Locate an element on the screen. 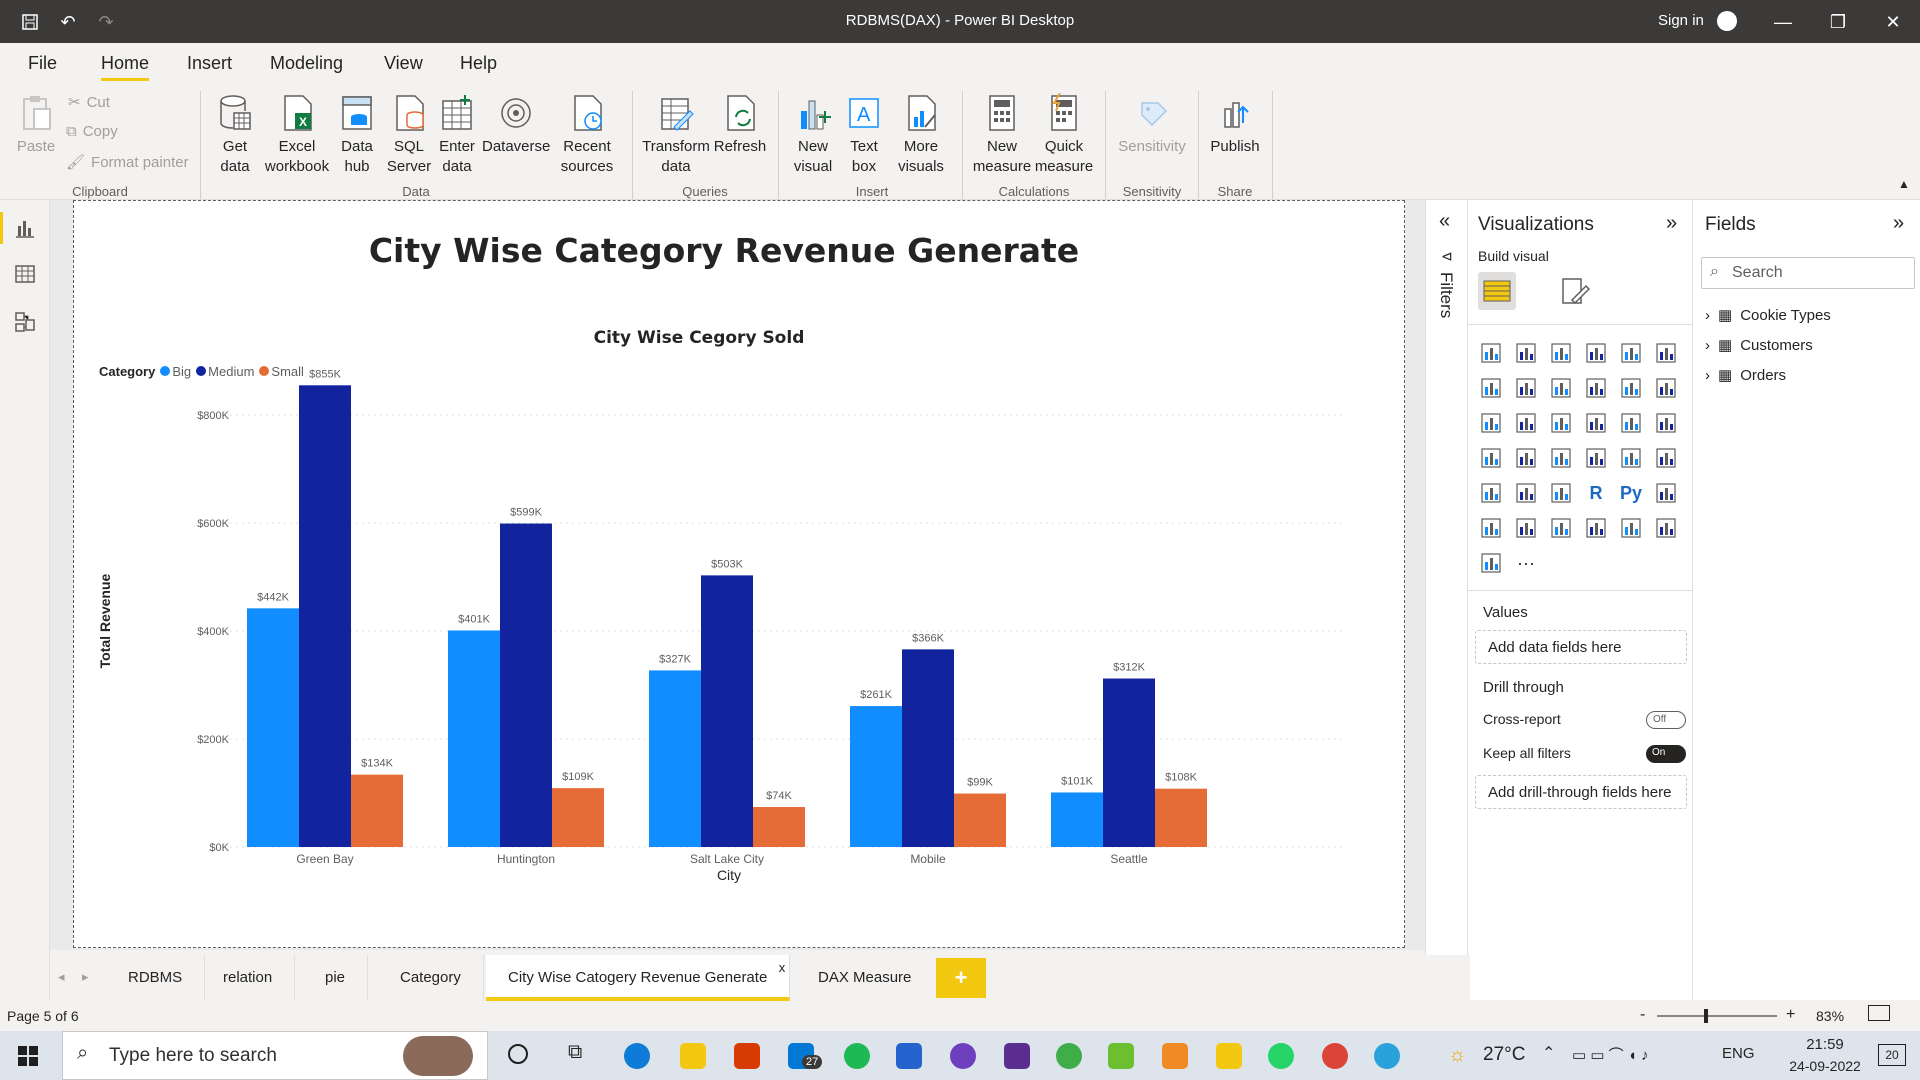 This screenshot has height=1080, width=1920. tab-rdbms: RDBMS is located at coordinates (156, 978).